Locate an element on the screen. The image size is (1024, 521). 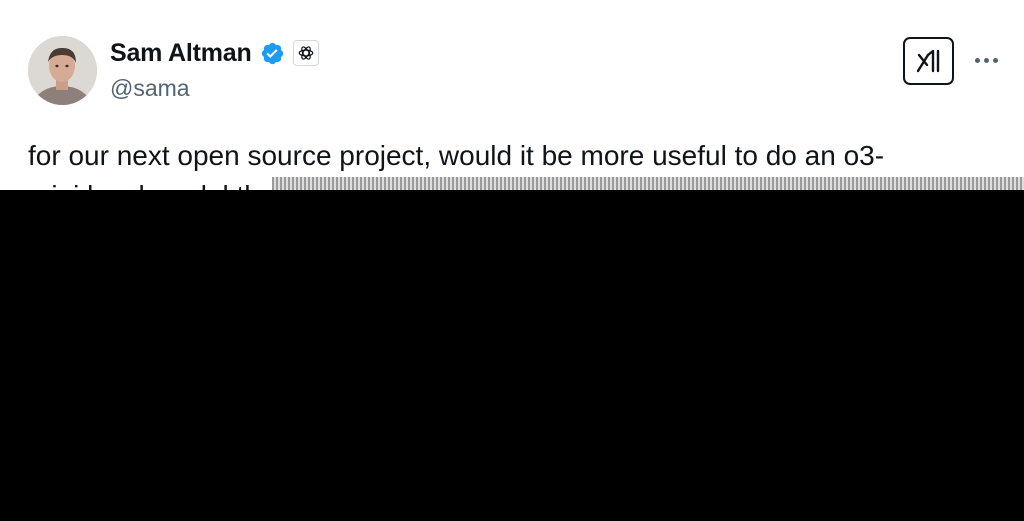
x-logo-icon is located at coordinates (928, 61).